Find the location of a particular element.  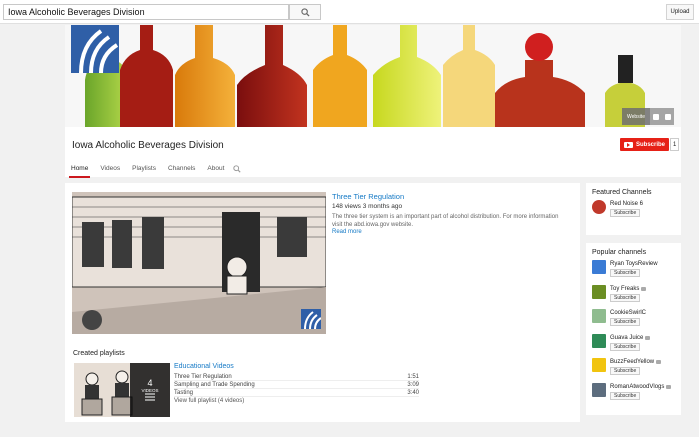

banner-links: Website is located at coordinates (648, 116).